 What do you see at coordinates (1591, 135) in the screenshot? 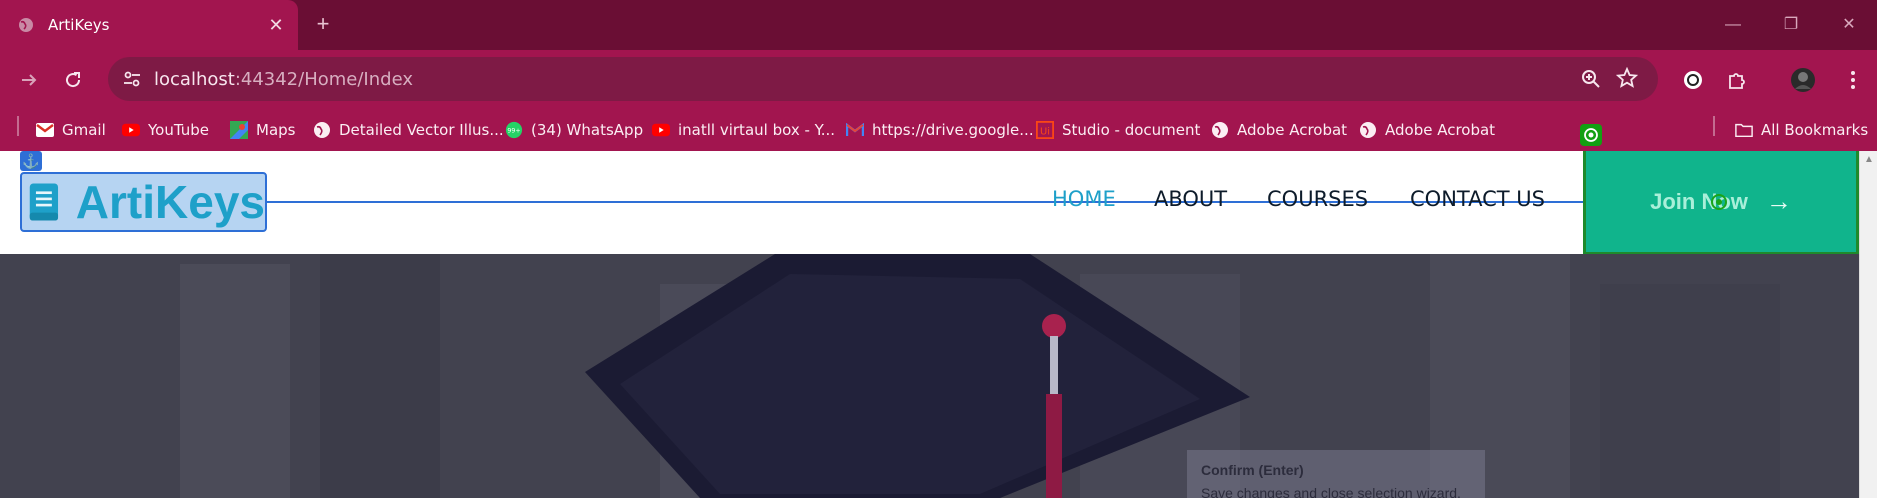
I see `target-icon` at bounding box center [1591, 135].